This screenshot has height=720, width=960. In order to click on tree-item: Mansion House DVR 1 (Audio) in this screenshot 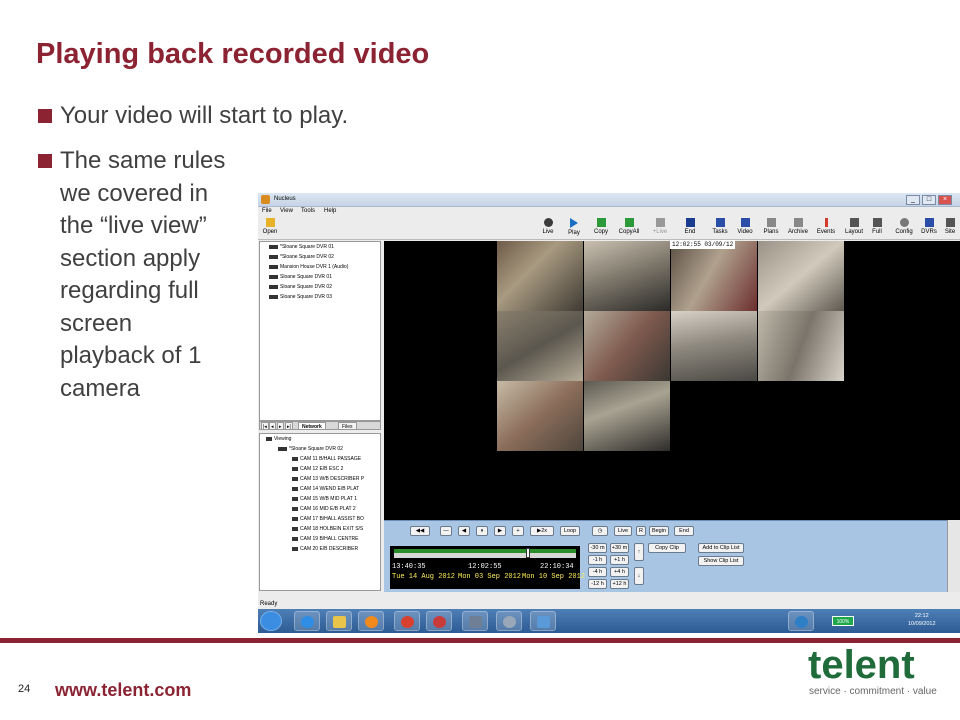, I will do `click(305, 267)`.